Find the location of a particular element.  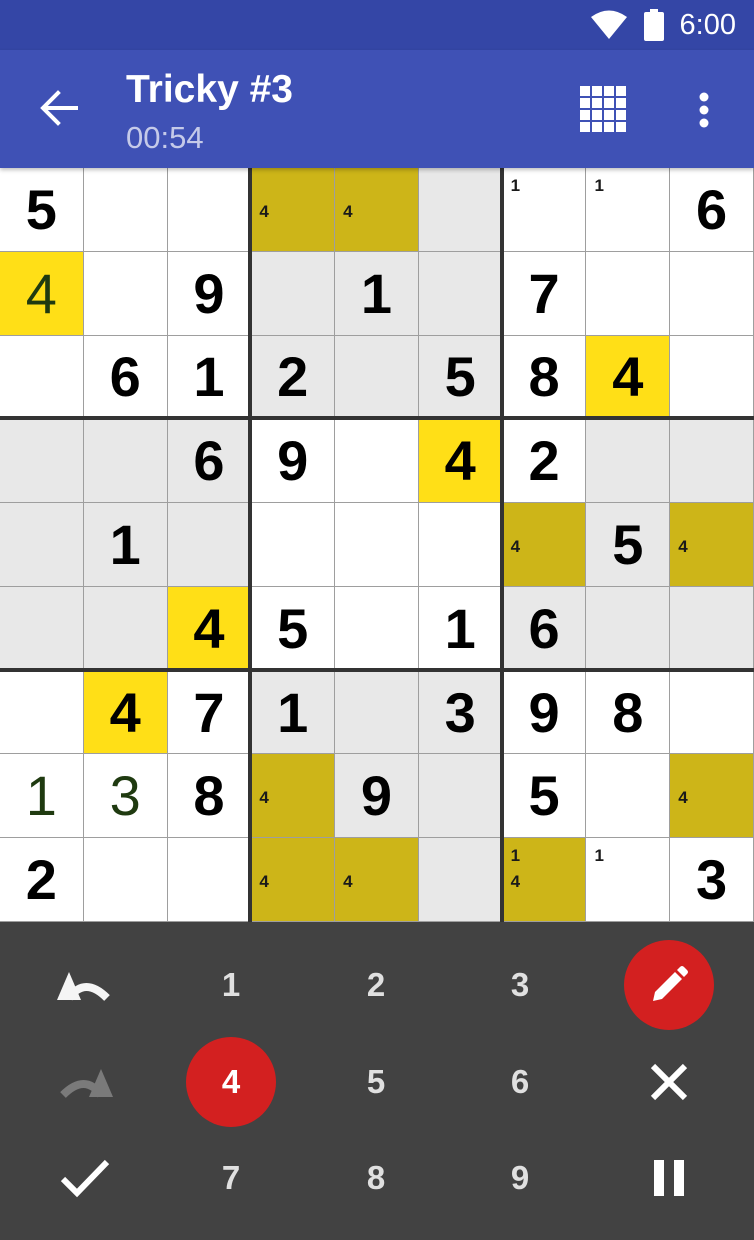

cell-given-value: 4 is located at coordinates (209, 628).